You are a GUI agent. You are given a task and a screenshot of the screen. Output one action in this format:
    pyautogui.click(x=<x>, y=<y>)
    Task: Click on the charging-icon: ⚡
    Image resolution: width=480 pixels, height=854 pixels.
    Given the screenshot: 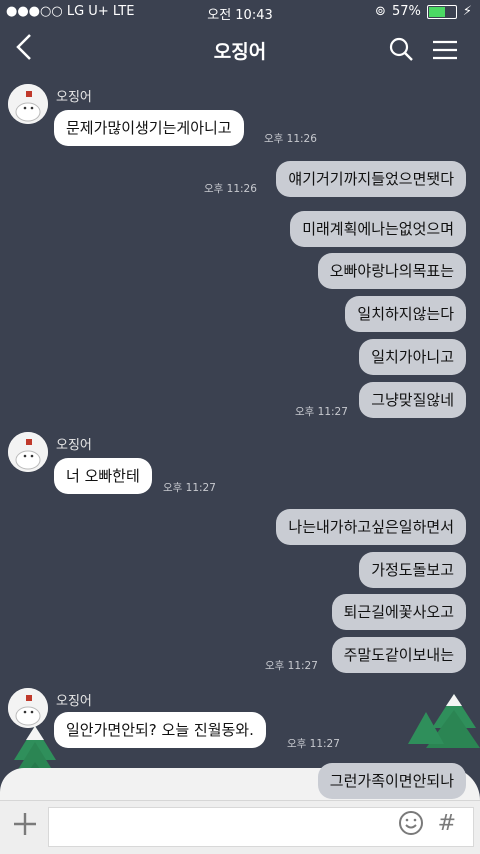 What is the action you would take?
    pyautogui.click(x=467, y=11)
    